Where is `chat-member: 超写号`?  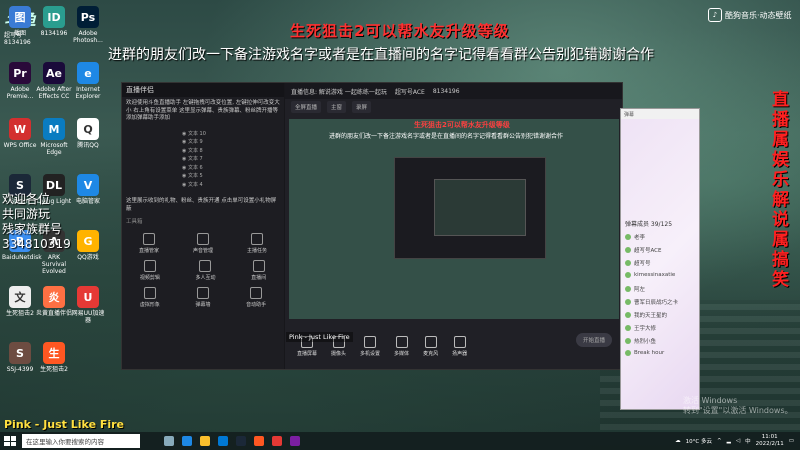 chat-member: 超写号 is located at coordinates (638, 263).